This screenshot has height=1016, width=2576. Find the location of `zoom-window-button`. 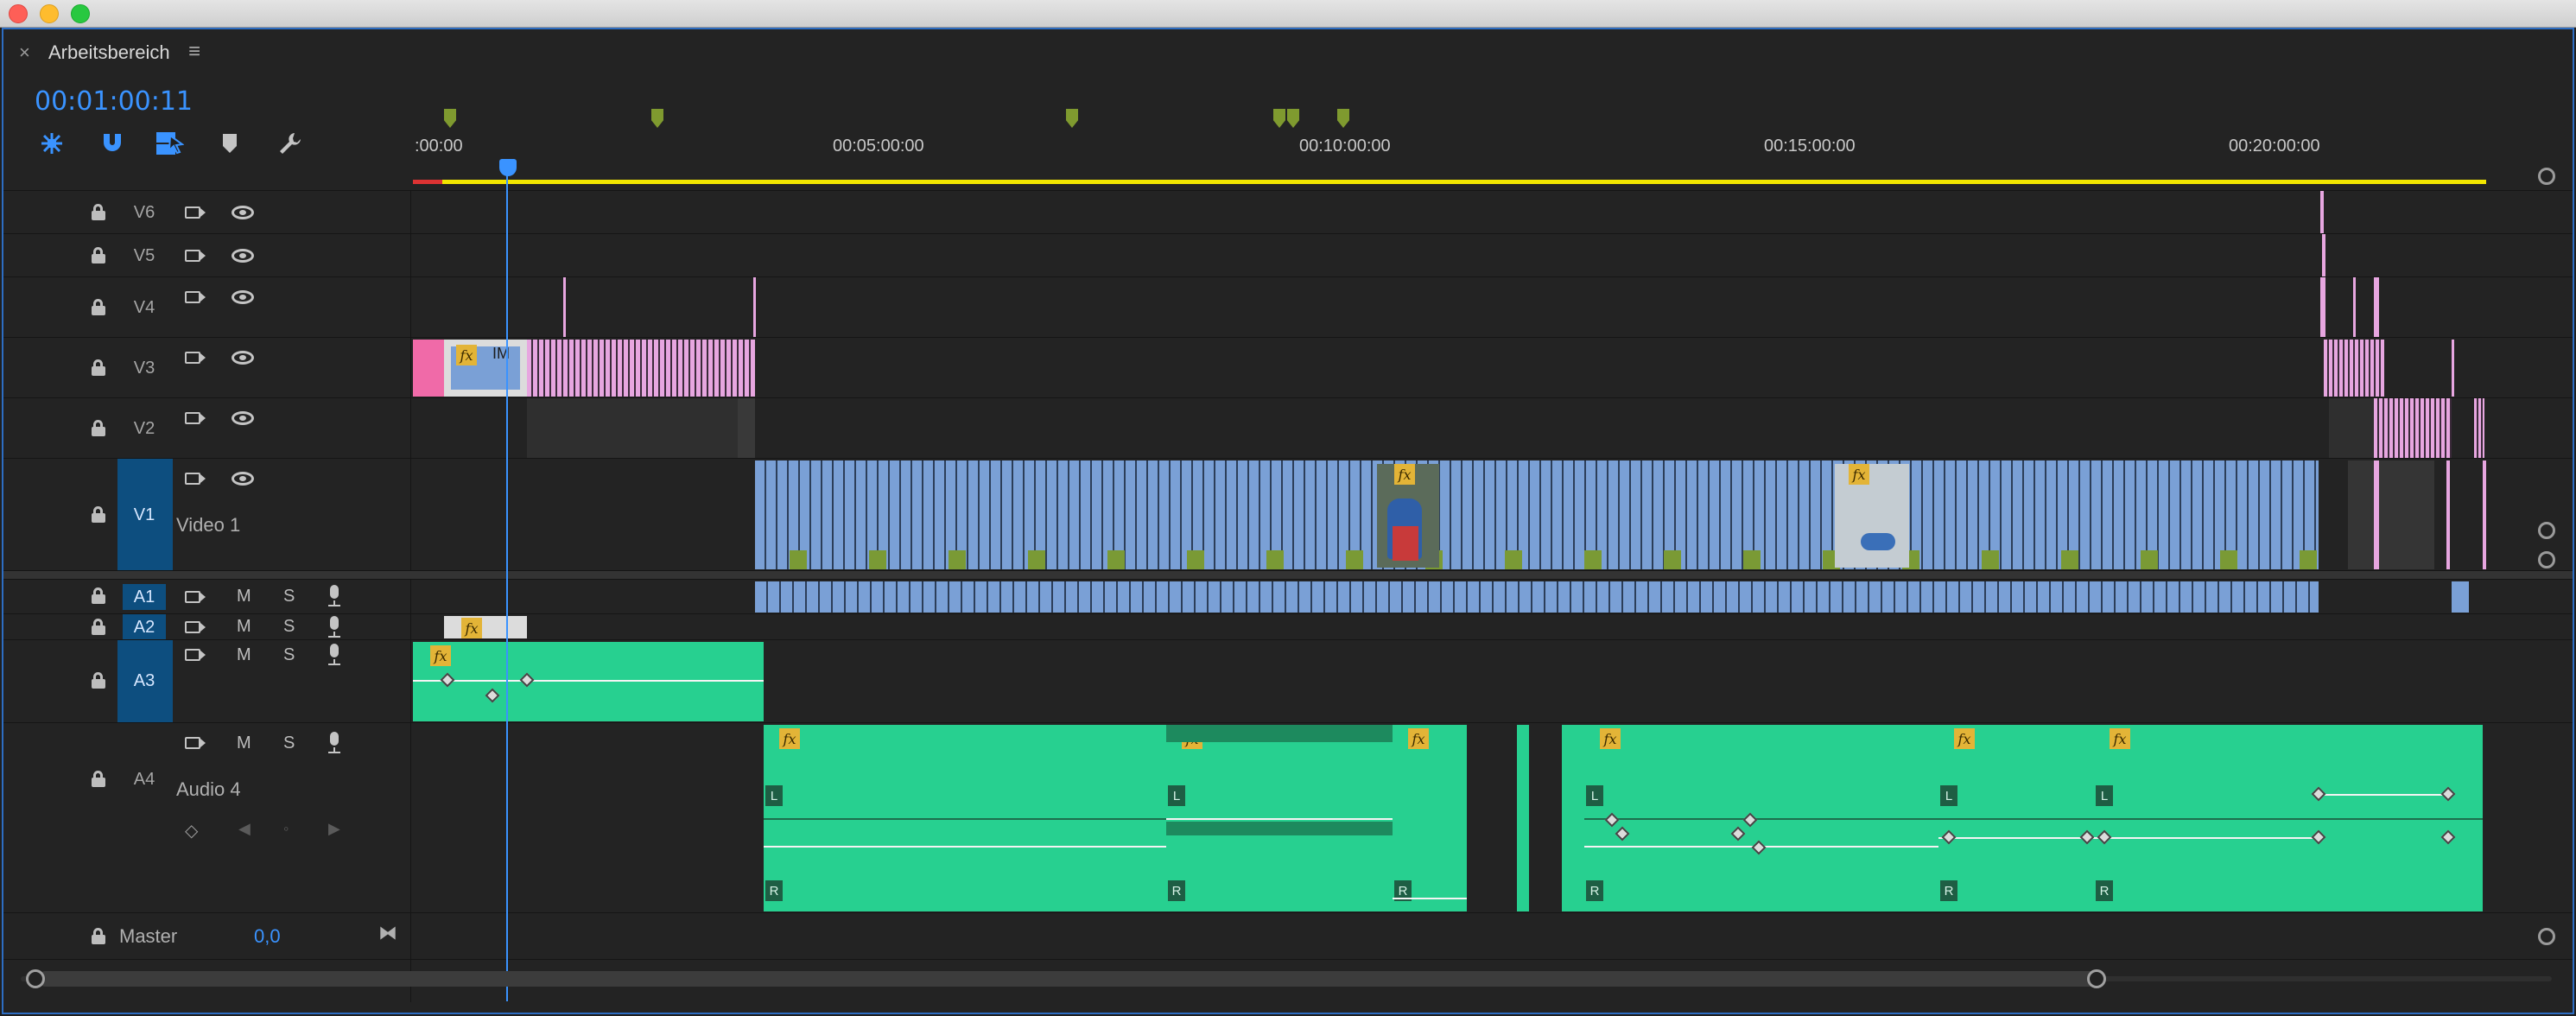

zoom-window-button is located at coordinates (80, 13).